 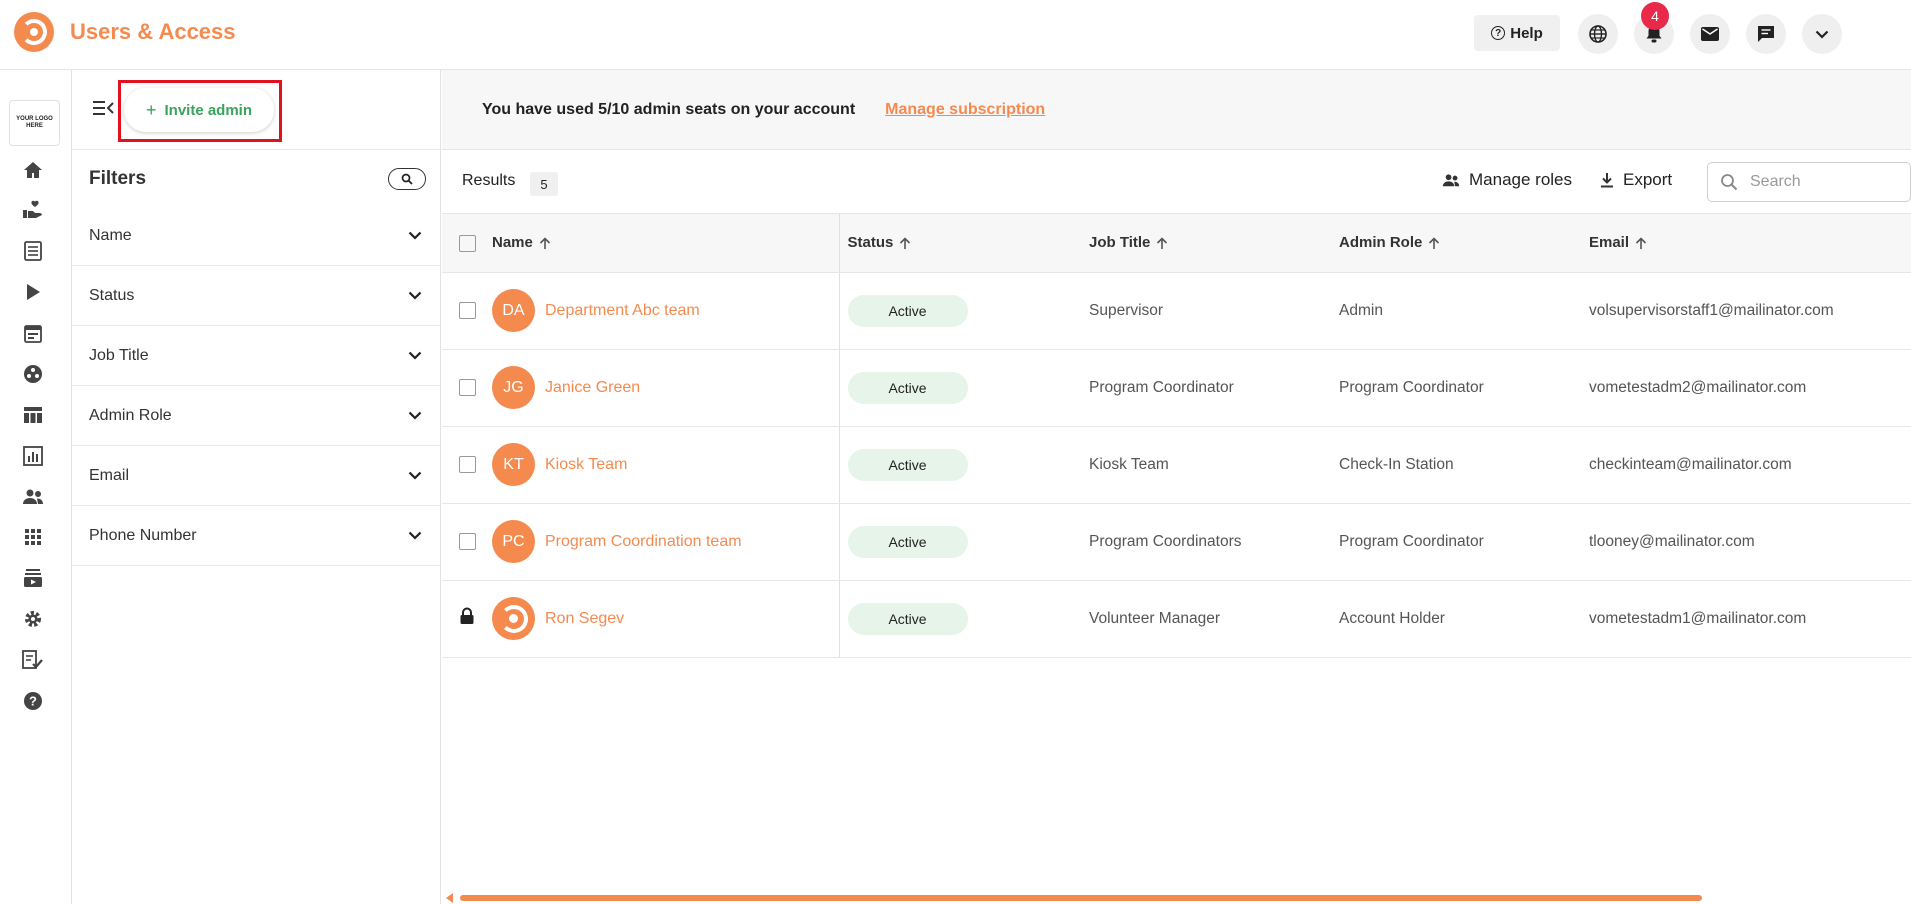 What do you see at coordinates (1526, 33) in the screenshot?
I see `help-label: Help` at bounding box center [1526, 33].